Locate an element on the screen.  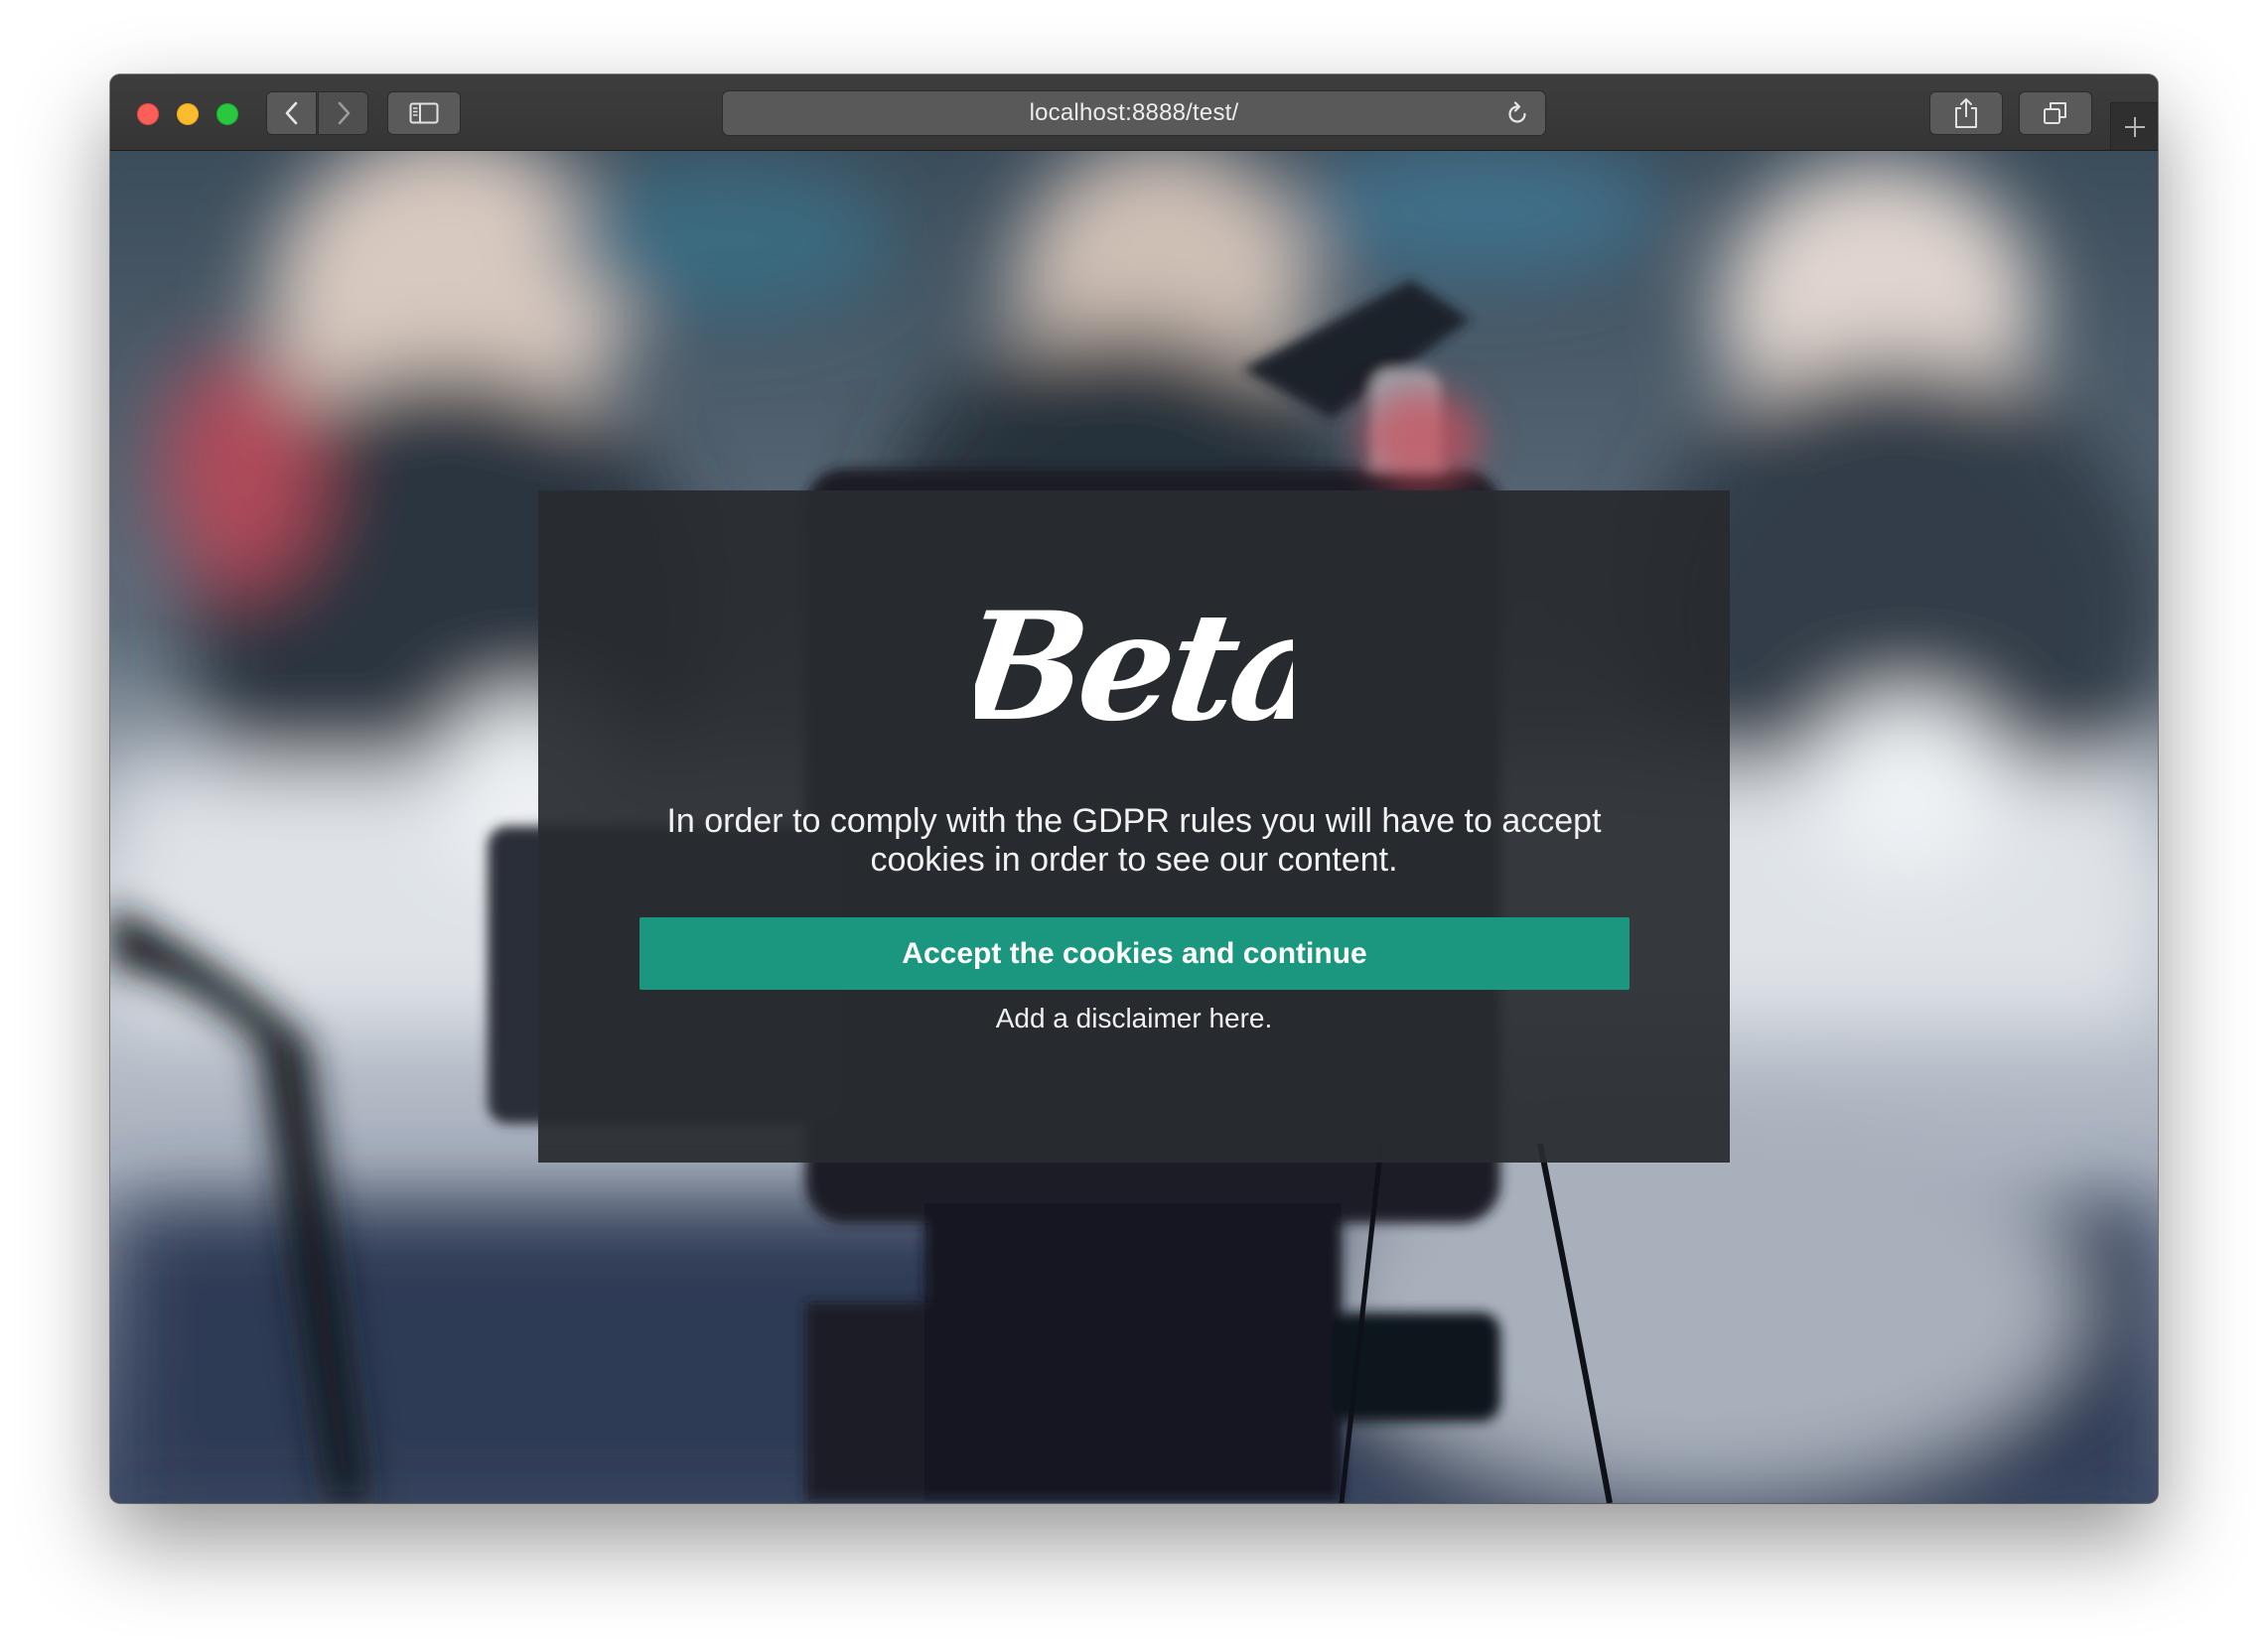
svg-text: Beta is located at coordinates (1134, 667).